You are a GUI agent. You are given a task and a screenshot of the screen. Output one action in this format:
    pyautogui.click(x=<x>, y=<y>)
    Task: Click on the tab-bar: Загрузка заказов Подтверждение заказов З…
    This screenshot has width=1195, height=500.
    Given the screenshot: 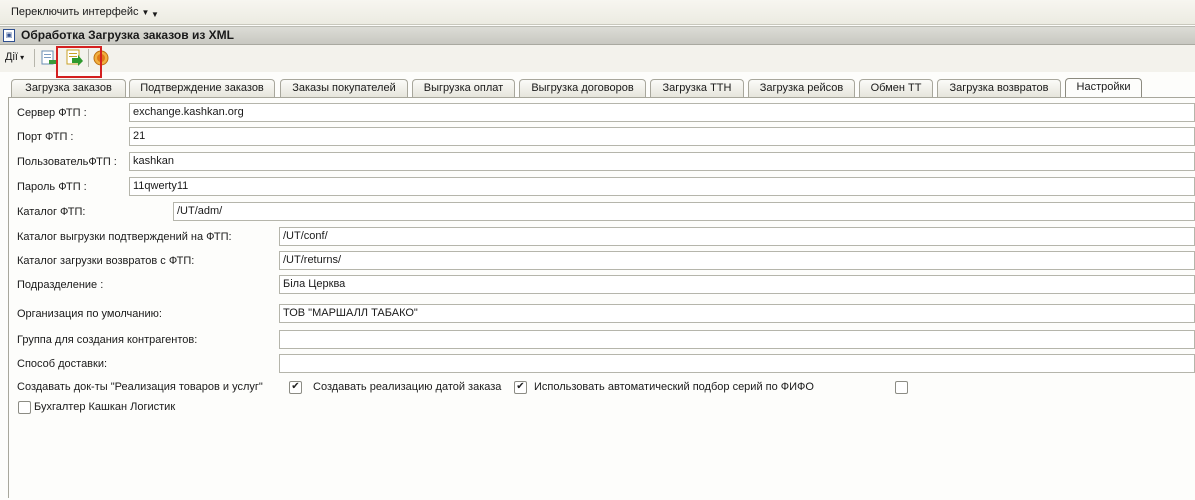 What is the action you would take?
    pyautogui.click(x=597, y=88)
    